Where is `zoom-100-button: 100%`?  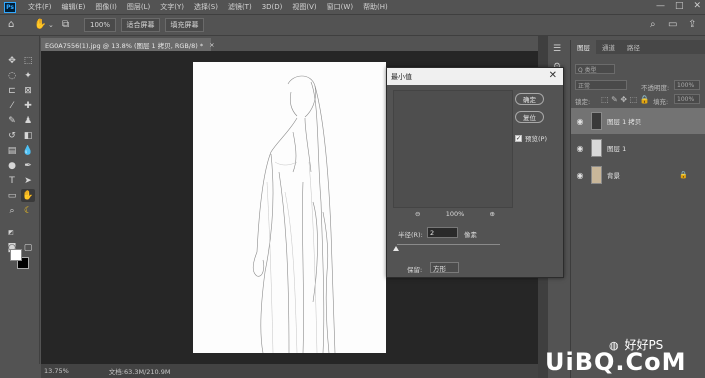
zoom-100-button: 100% is located at coordinates (100, 25).